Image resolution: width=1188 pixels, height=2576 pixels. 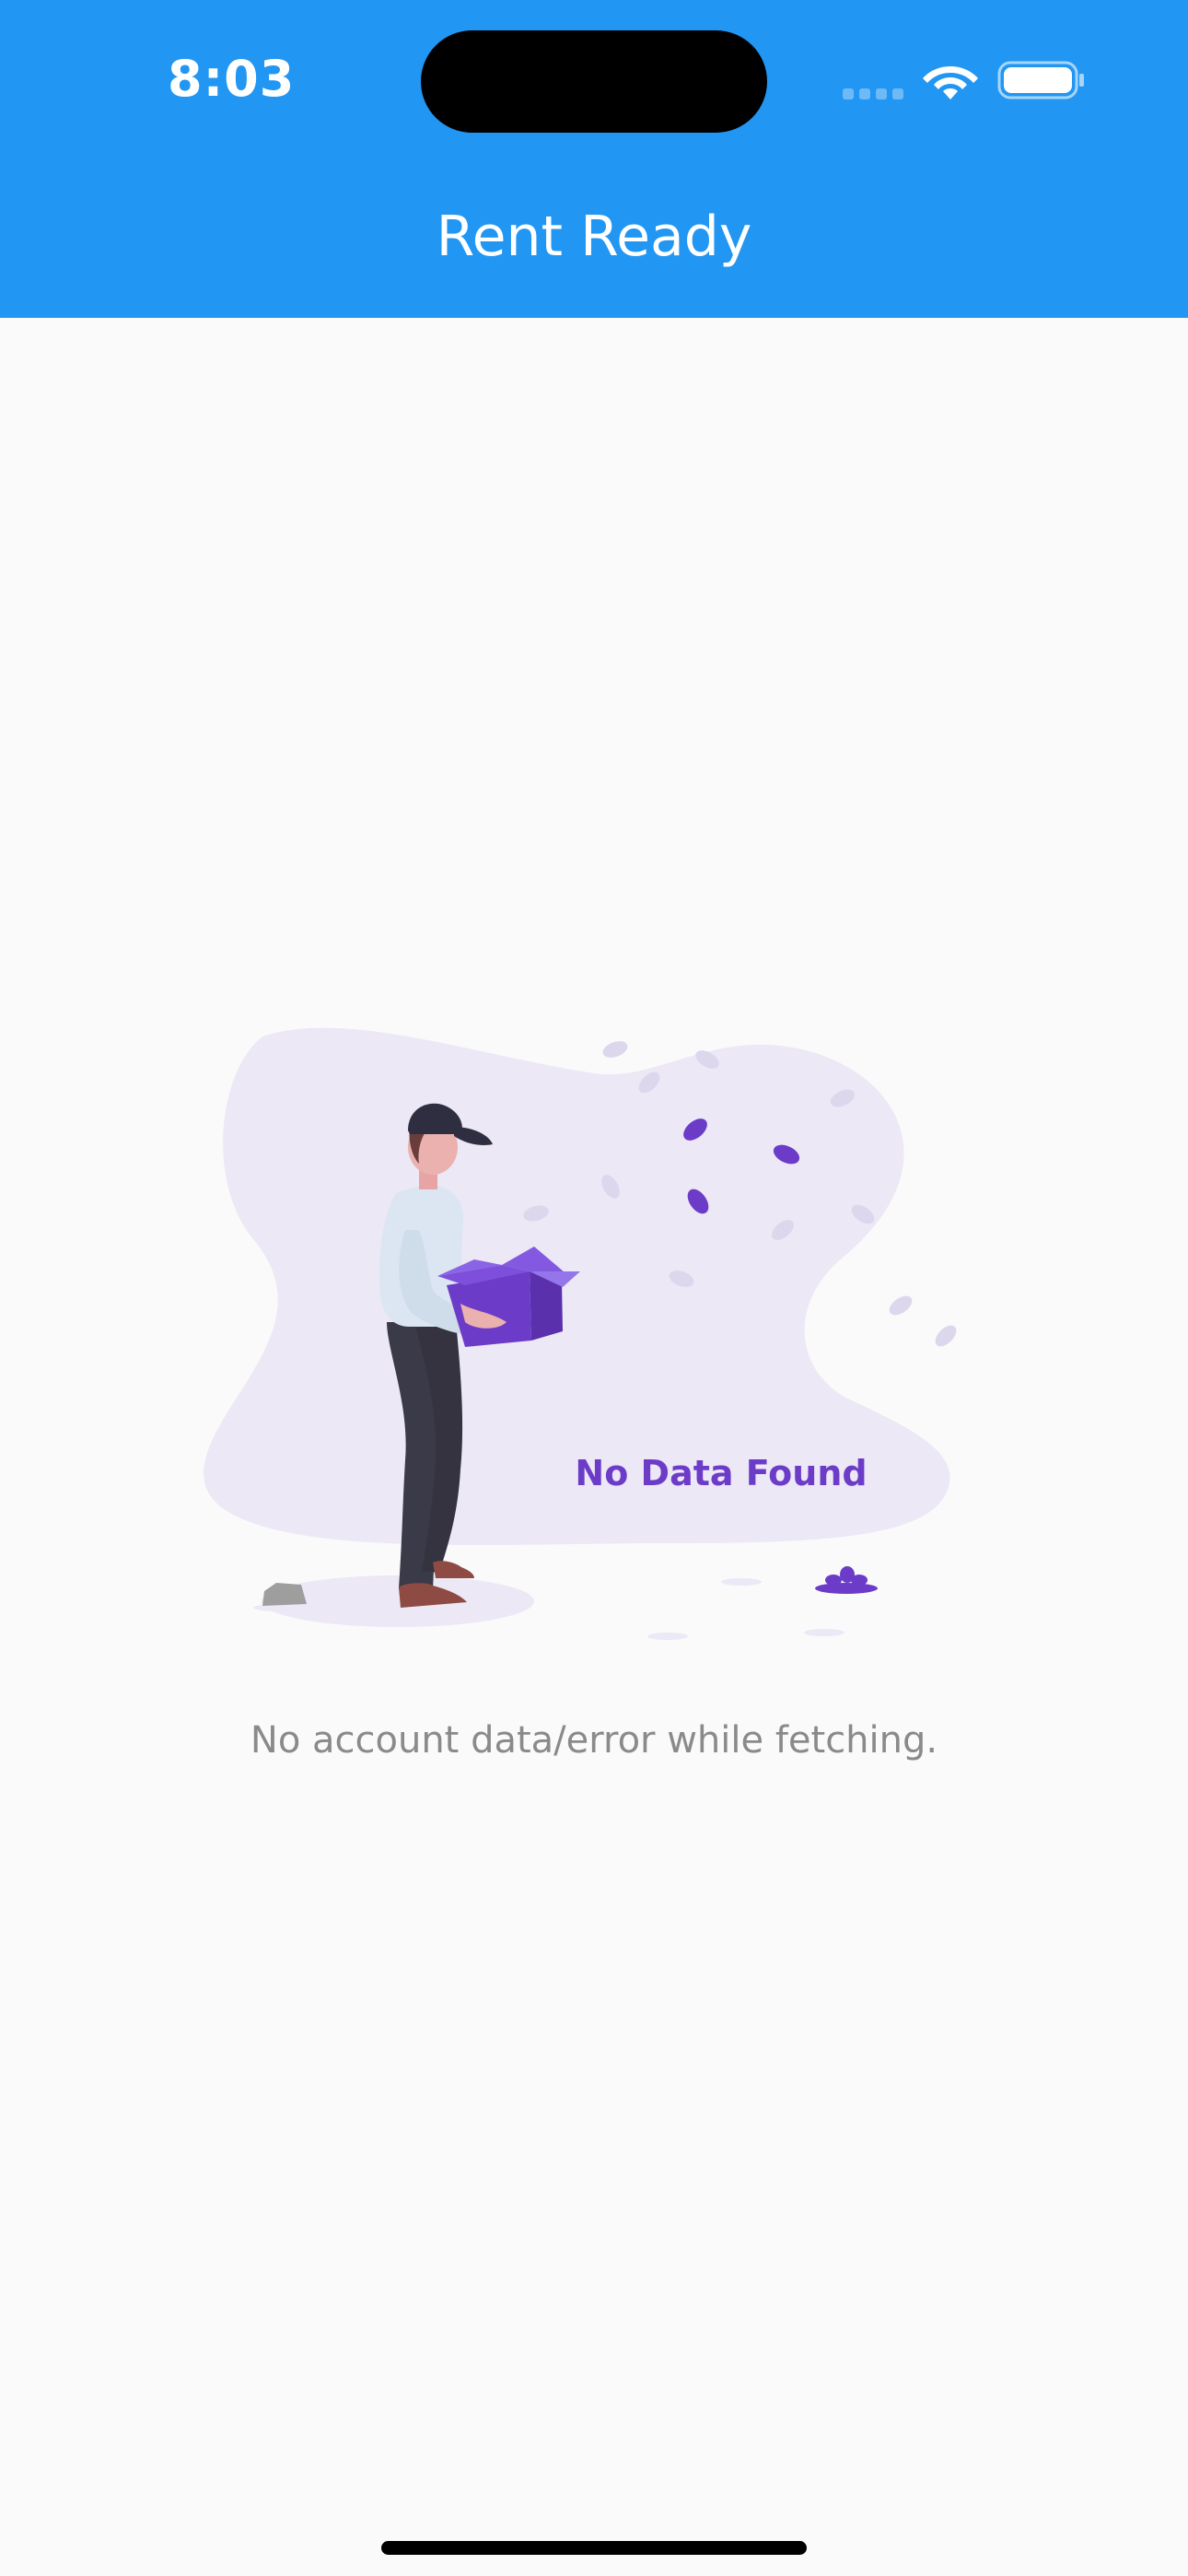 What do you see at coordinates (846, 1580) in the screenshot?
I see `plant` at bounding box center [846, 1580].